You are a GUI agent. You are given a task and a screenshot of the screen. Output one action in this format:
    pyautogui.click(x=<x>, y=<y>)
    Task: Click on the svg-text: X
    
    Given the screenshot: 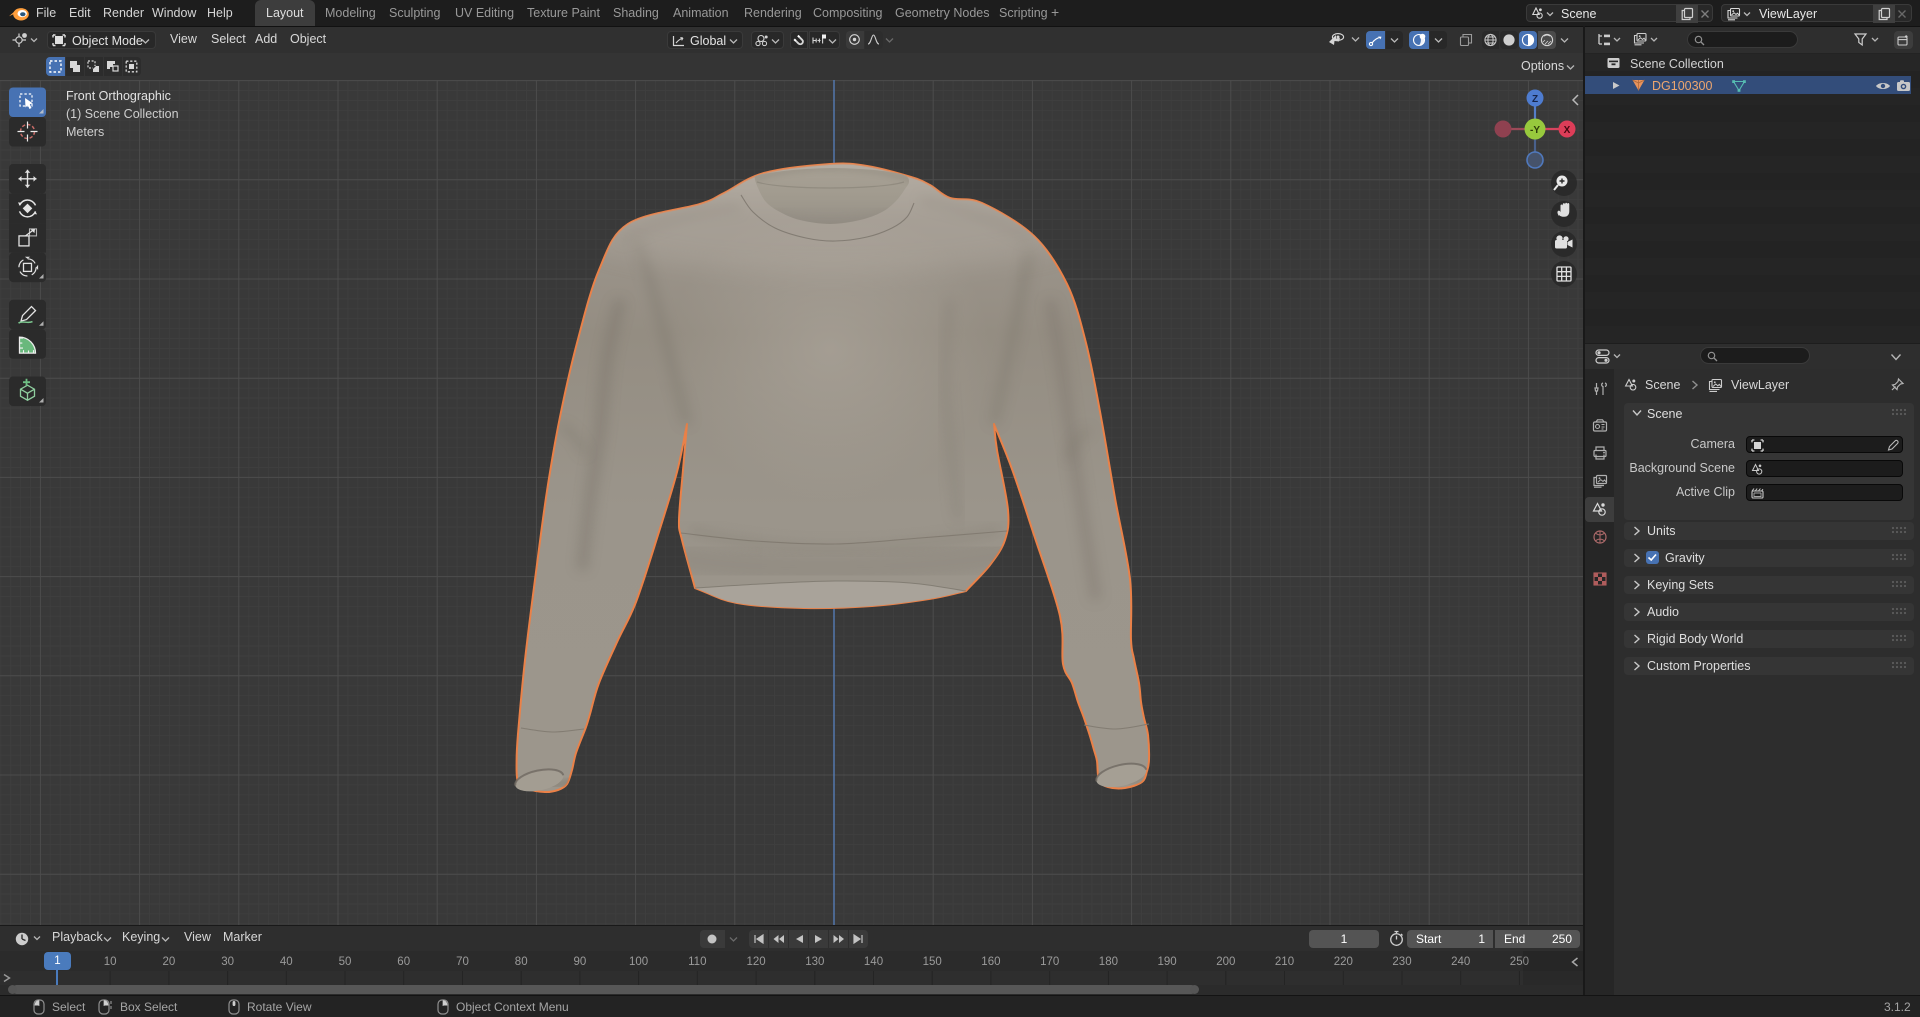 What is the action you would take?
    pyautogui.click(x=1567, y=130)
    